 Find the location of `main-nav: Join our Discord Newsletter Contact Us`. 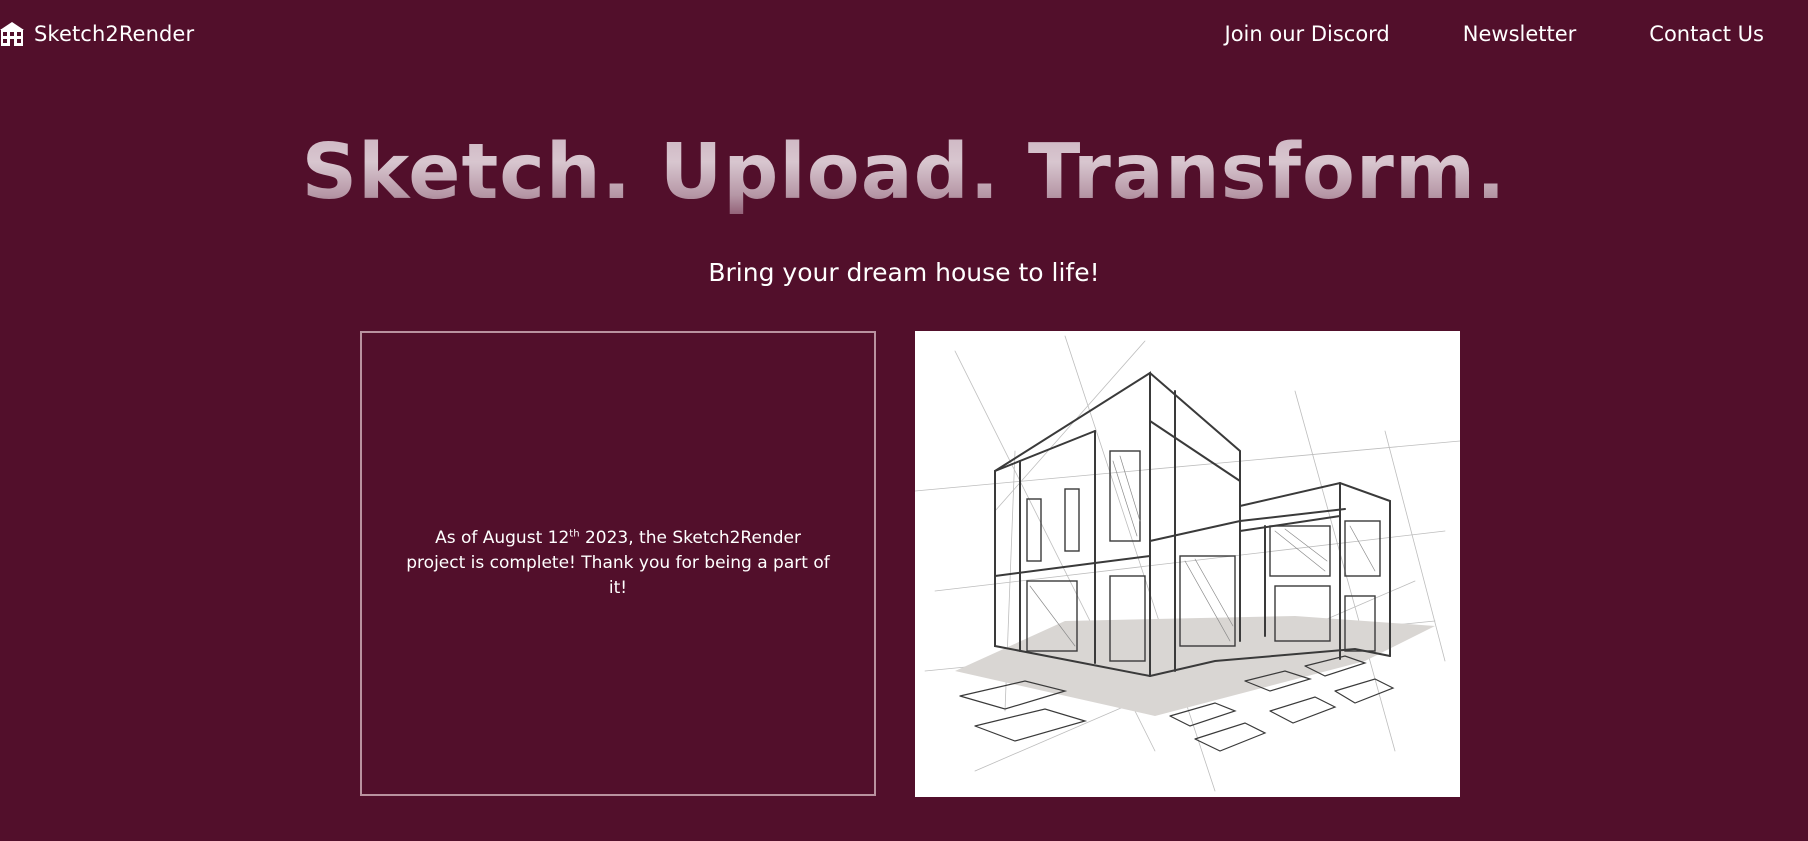

main-nav: Join our Discord Newsletter Contact Us is located at coordinates (1495, 34).